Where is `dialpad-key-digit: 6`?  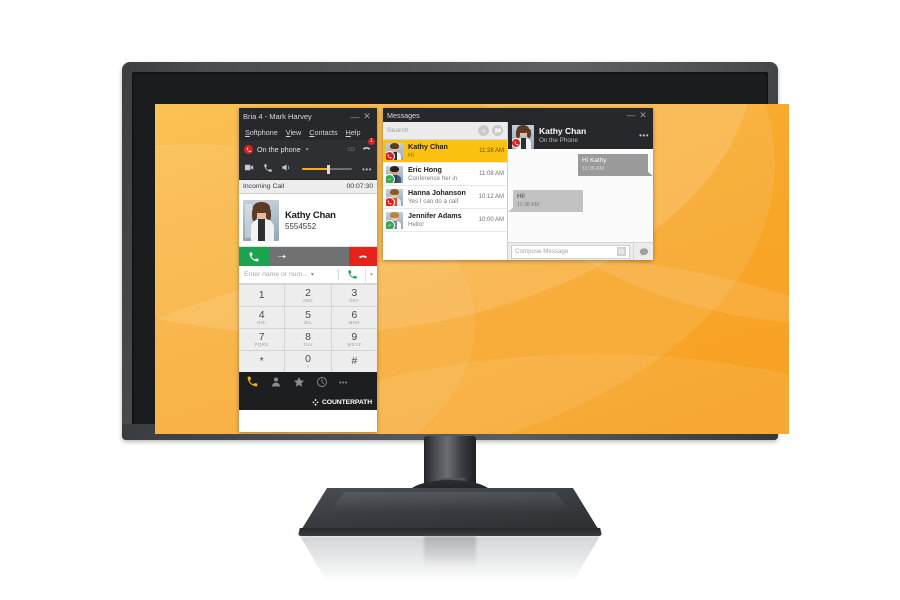 dialpad-key-digit: 6 is located at coordinates (354, 314).